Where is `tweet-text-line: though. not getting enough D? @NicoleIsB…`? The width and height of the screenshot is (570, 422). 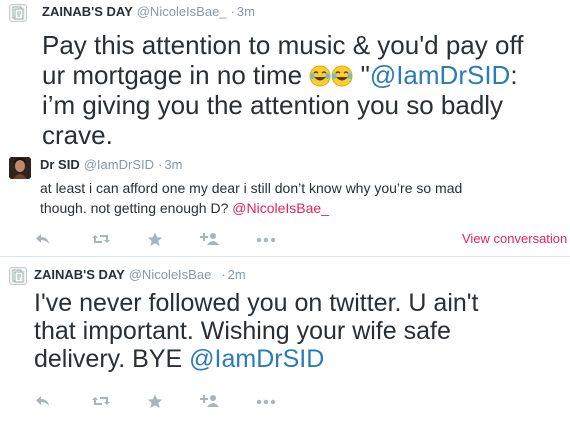
tweet-text-line: though. not getting enough D? @NicoleIsB… is located at coordinates (251, 208).